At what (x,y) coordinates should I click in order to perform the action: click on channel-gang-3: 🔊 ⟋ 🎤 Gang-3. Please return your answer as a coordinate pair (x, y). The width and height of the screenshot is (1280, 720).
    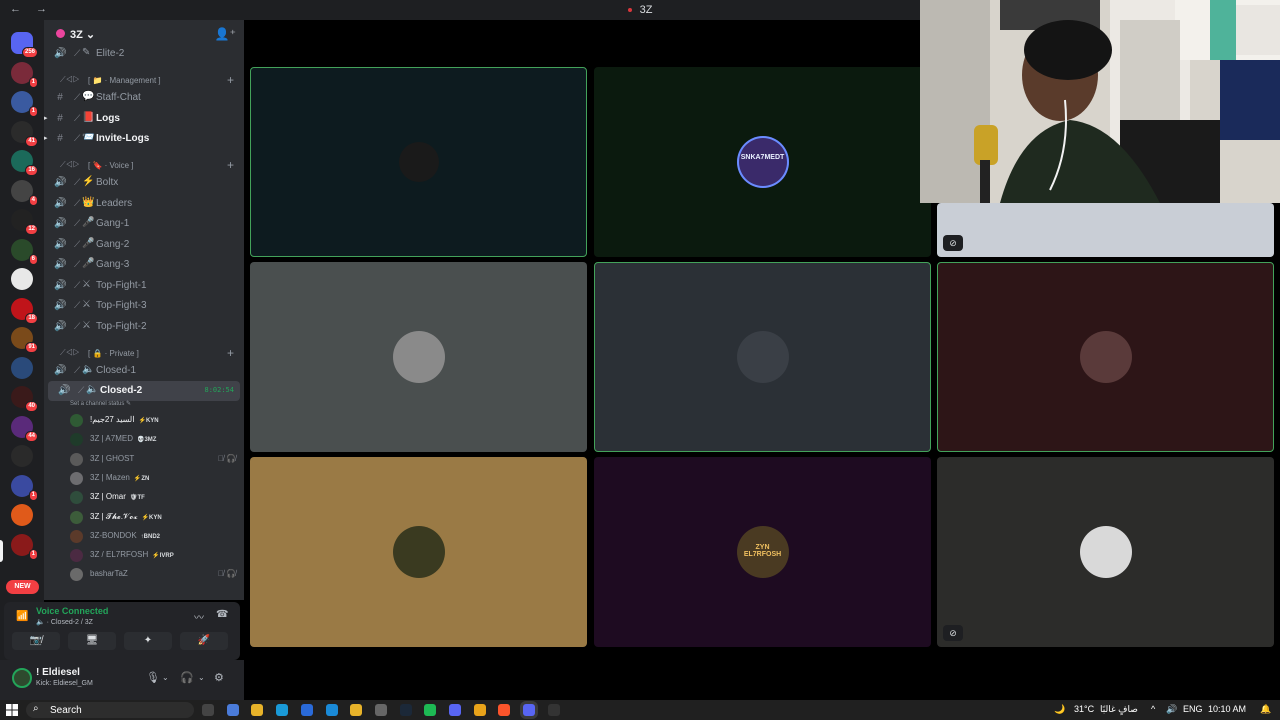
    Looking at the image, I should click on (144, 265).